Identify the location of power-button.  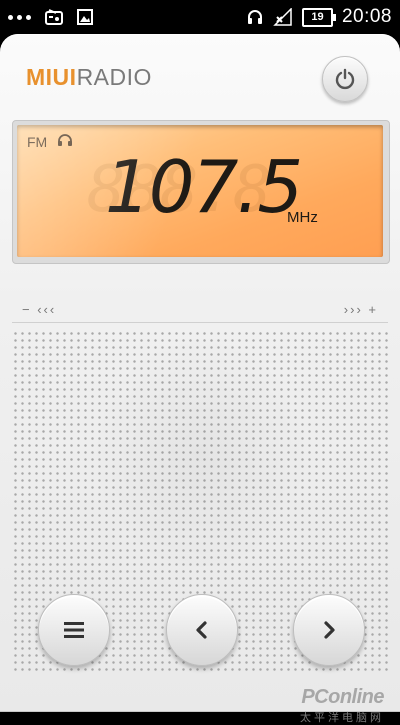
(345, 79).